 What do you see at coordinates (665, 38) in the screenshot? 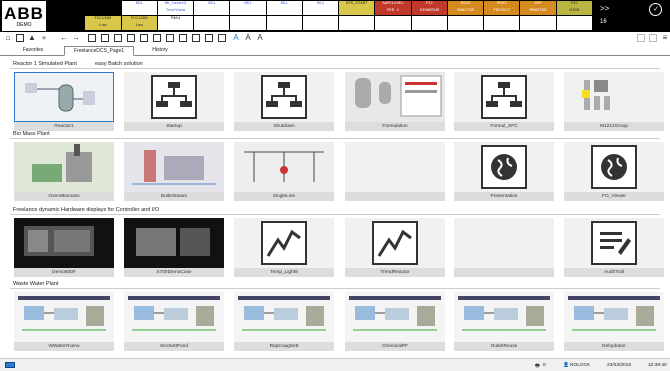
I see `menu-icon: ≡` at bounding box center [665, 38].